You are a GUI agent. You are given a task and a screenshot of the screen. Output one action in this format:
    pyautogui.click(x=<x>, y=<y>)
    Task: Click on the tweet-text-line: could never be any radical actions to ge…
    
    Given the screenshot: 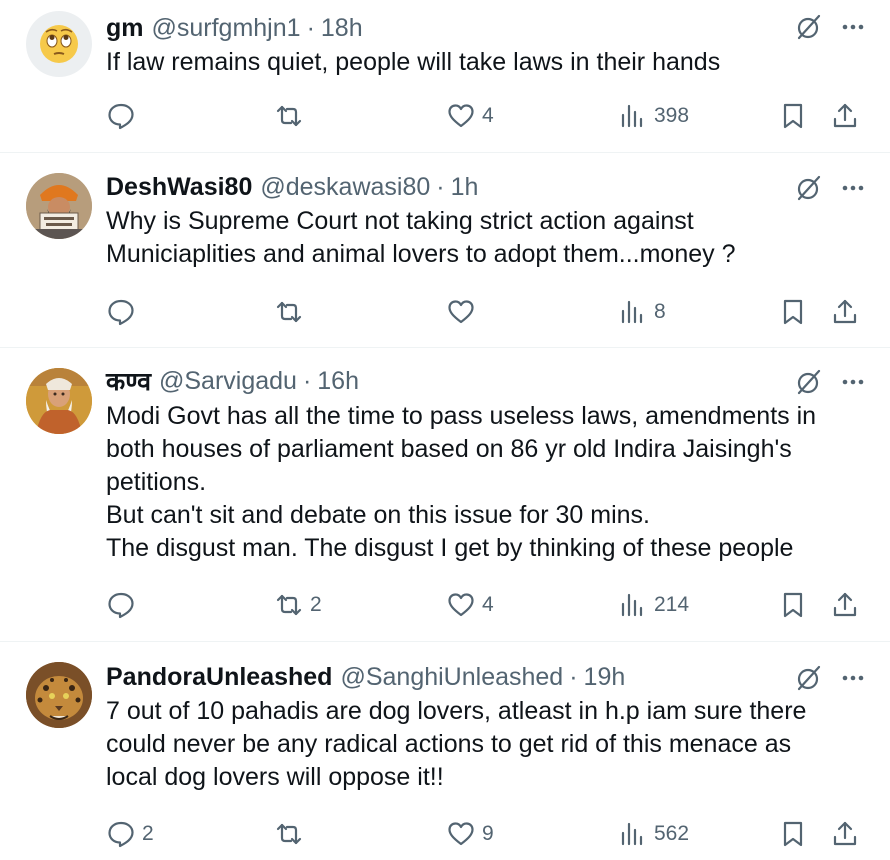 What is the action you would take?
    pyautogui.click(x=449, y=744)
    